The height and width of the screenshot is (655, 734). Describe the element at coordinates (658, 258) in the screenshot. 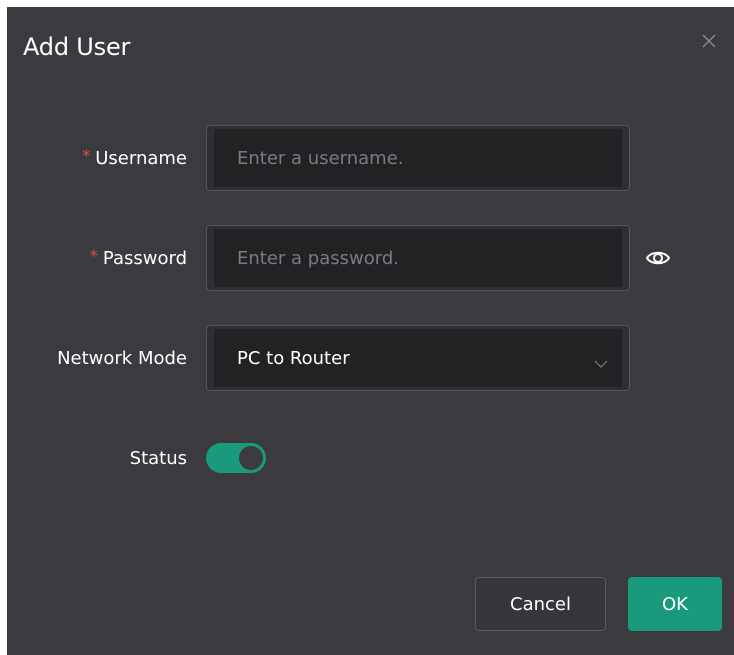

I see `eye-icon` at that location.